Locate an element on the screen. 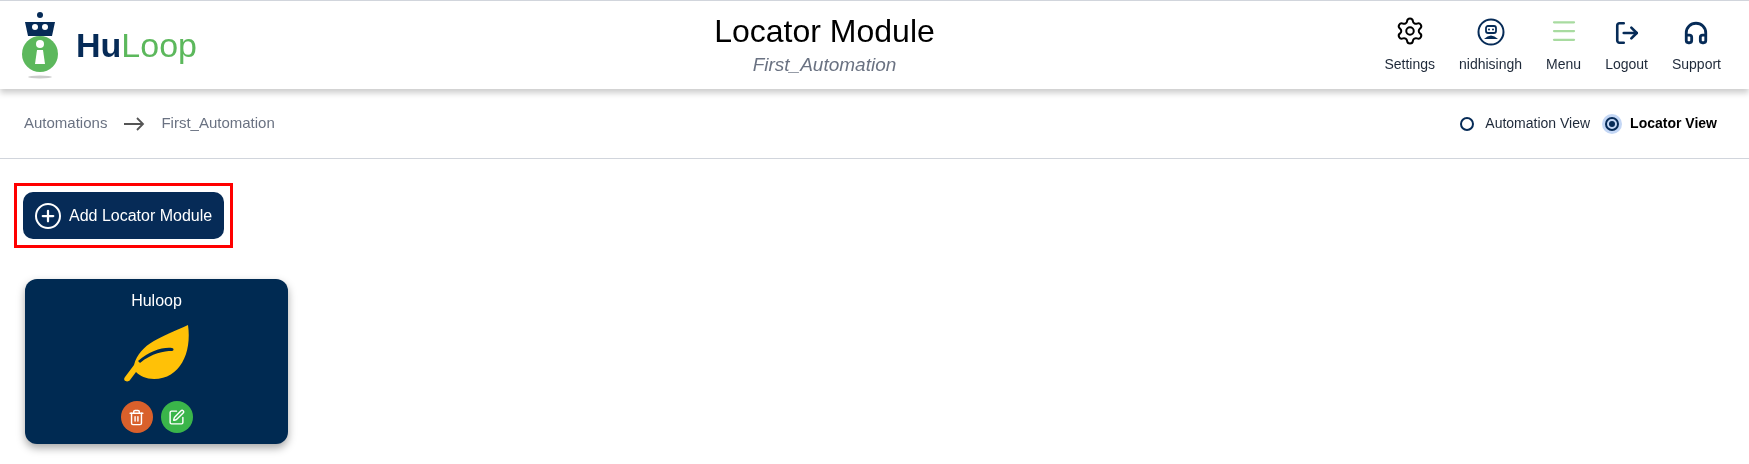 This screenshot has width=1749, height=464. module-card: Huloop is located at coordinates (156, 361).